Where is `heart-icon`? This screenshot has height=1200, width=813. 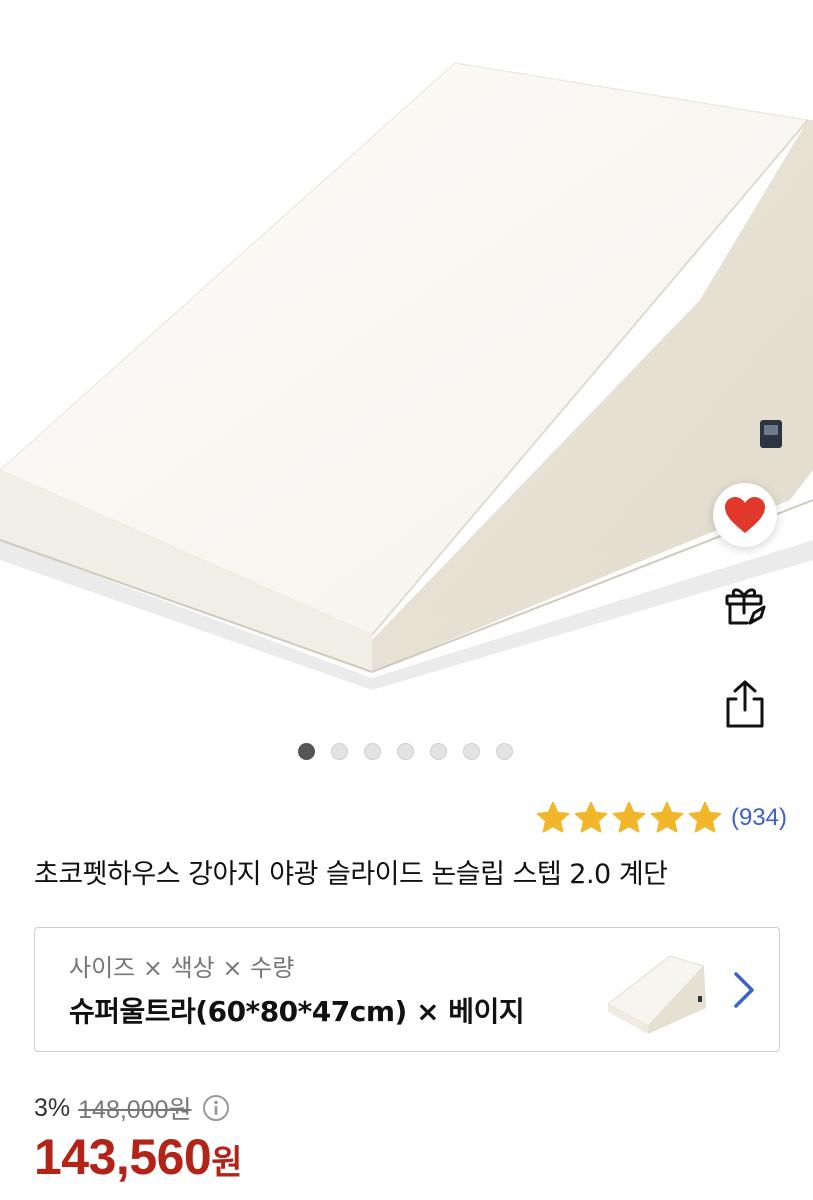 heart-icon is located at coordinates (745, 515).